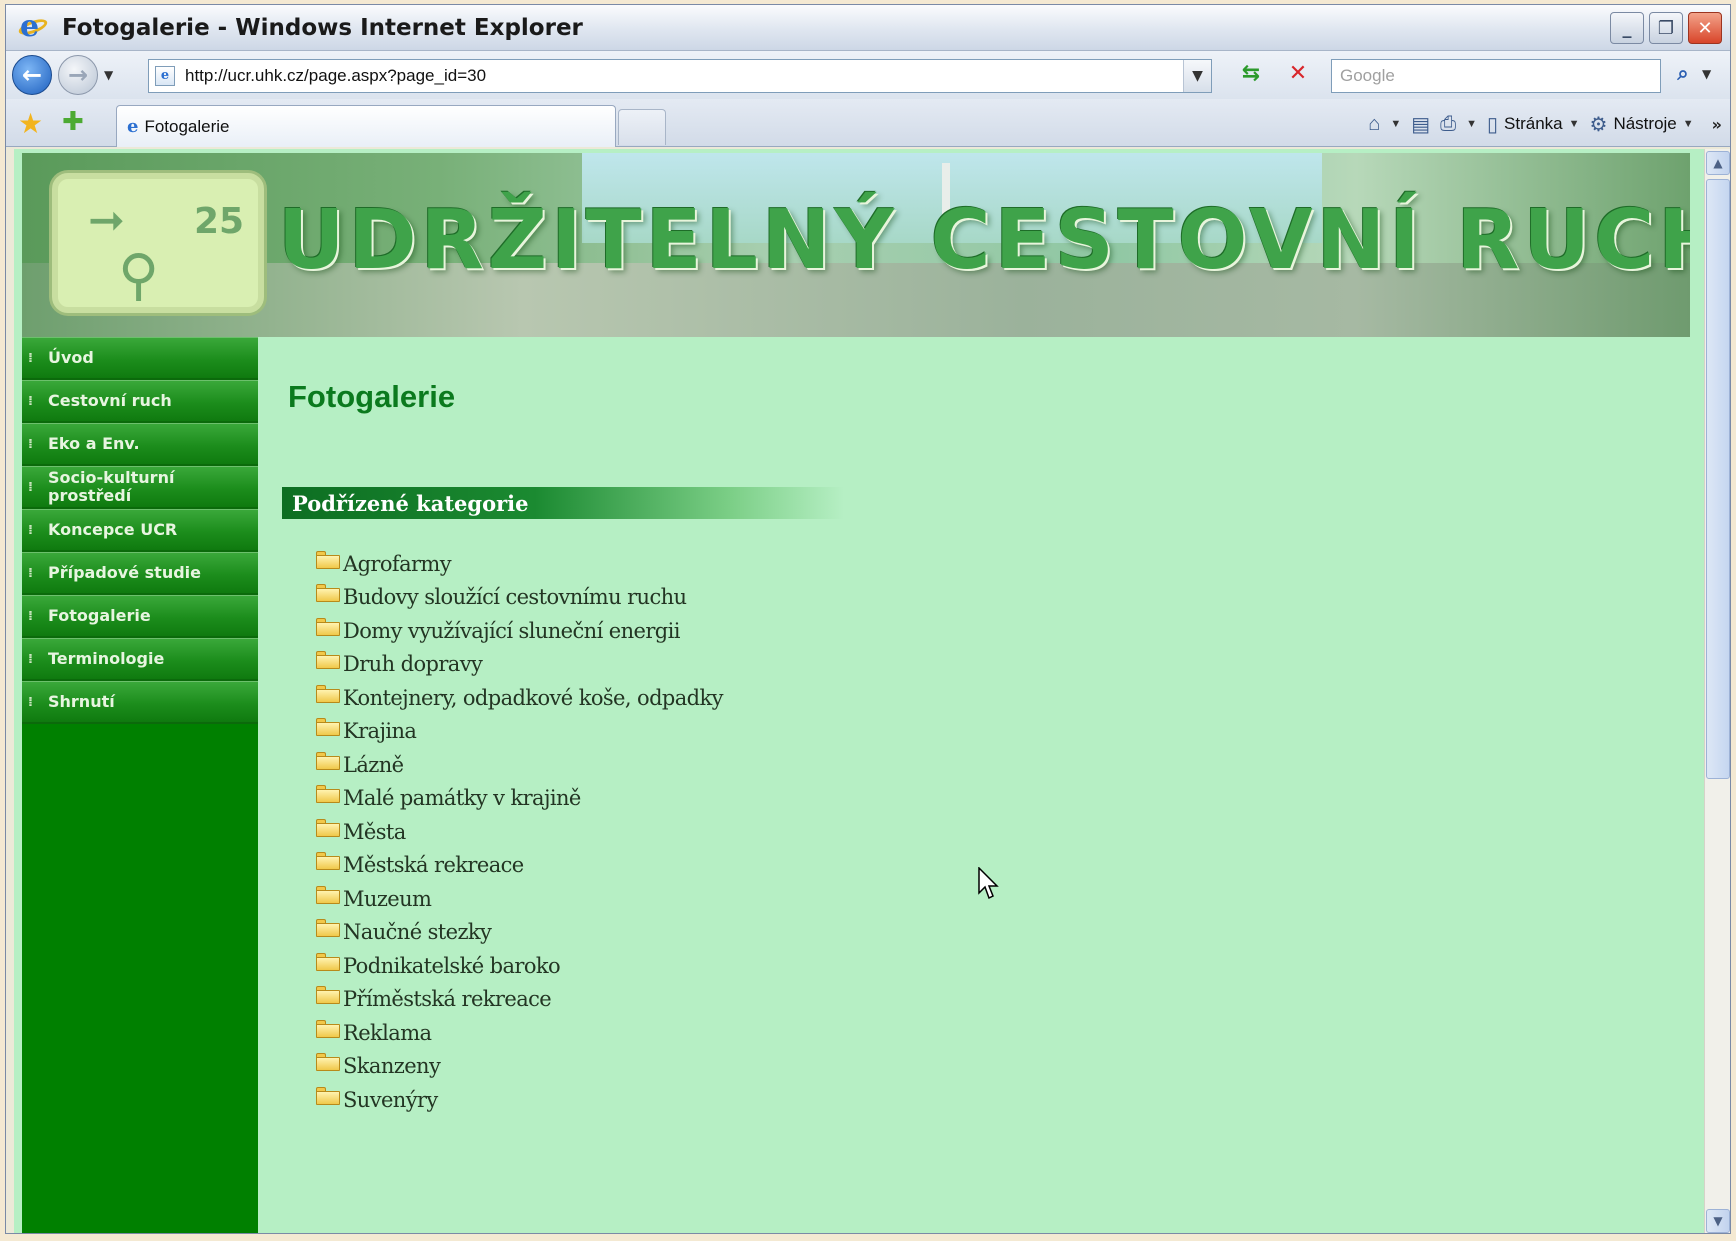 Image resolution: width=1736 pixels, height=1241 pixels. I want to click on category-link: Krajina, so click(380, 731).